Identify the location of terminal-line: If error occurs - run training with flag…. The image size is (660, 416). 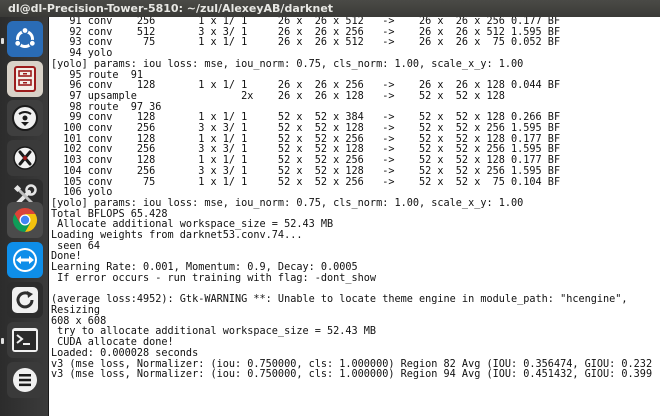
(214, 278).